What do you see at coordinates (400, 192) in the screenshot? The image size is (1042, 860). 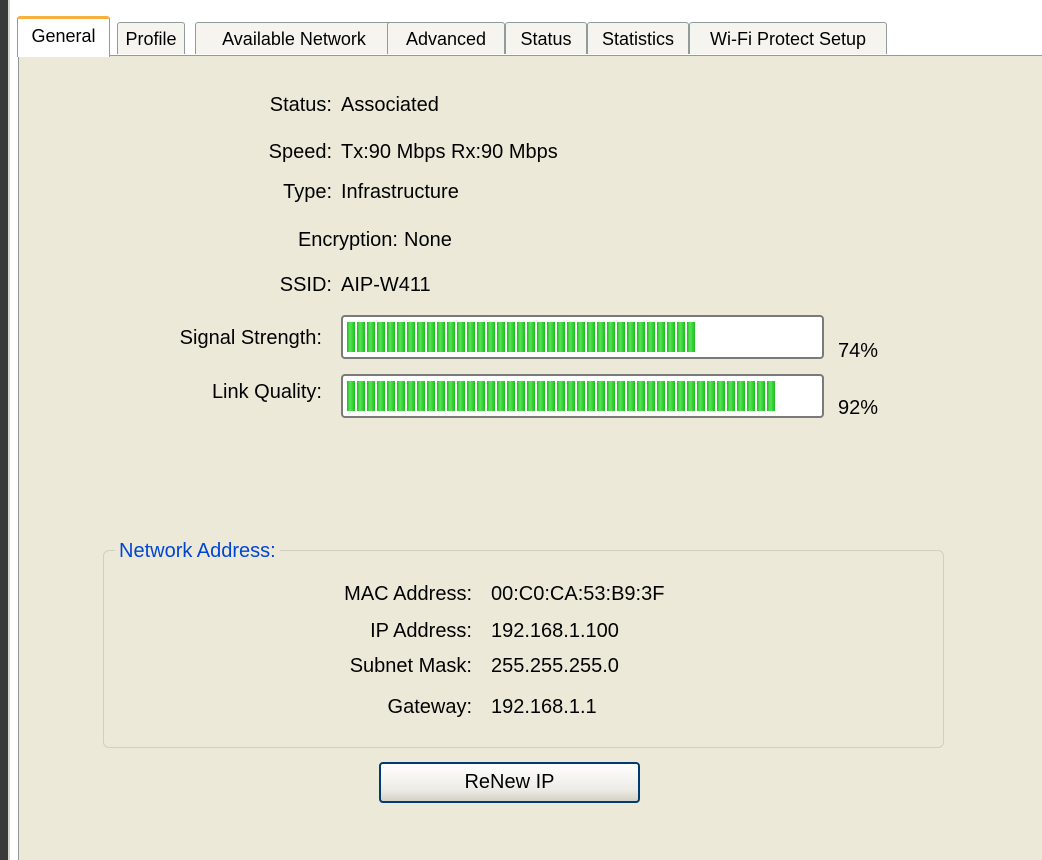 I see `type-value: Infrastructure` at bounding box center [400, 192].